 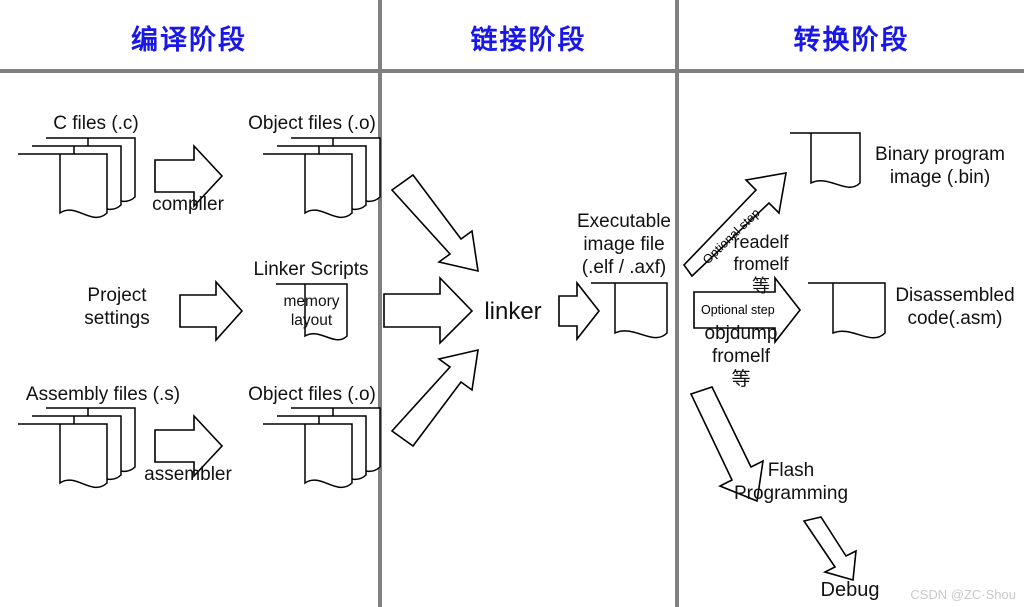 I want to click on column-header-compile: 编译阶段, so click(x=189, y=40).